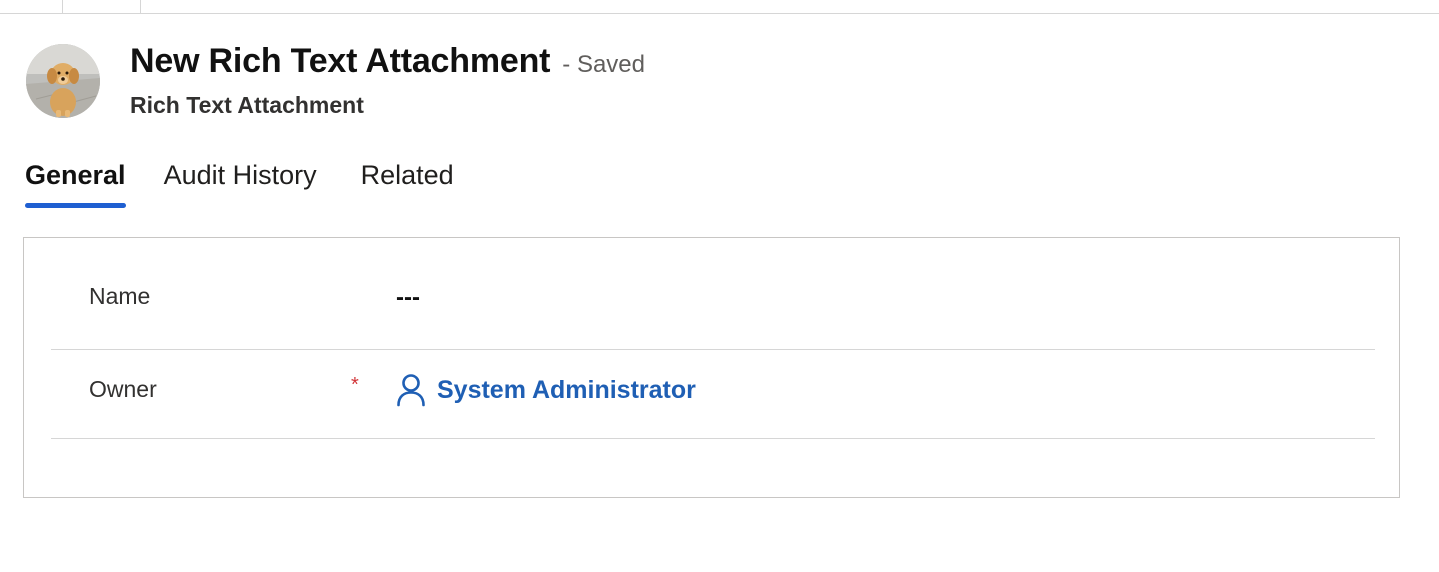 Image resolution: width=1439 pixels, height=572 pixels. I want to click on tab-audit-history: Audit History, so click(240, 185).